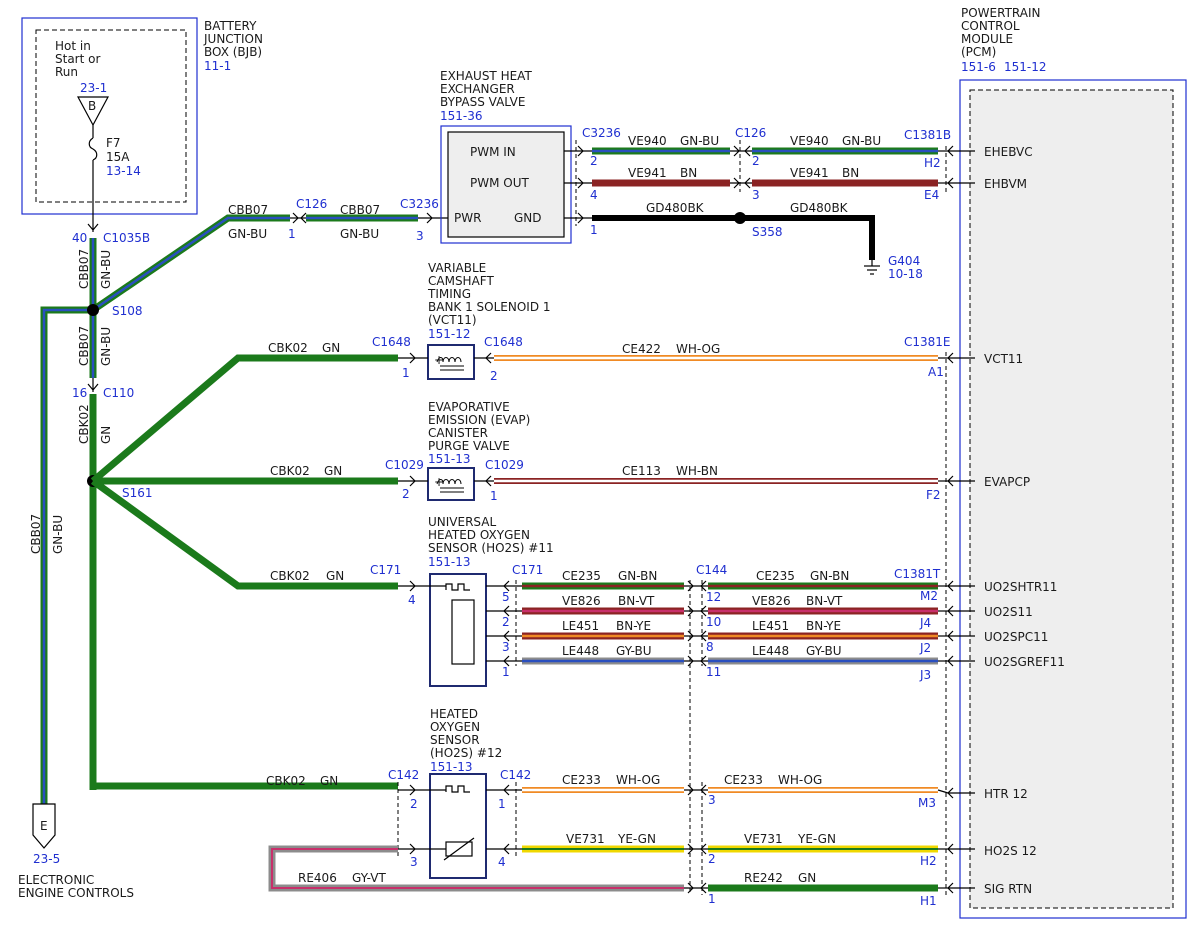  I want to click on splice-s358-icon, so click(740, 218).